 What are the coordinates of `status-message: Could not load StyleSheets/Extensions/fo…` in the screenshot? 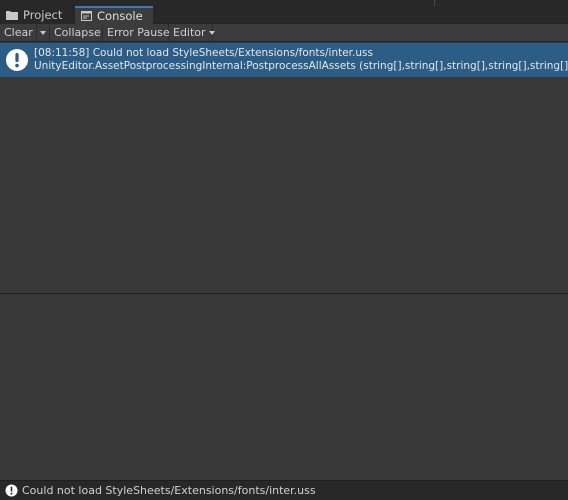 It's located at (169, 490).